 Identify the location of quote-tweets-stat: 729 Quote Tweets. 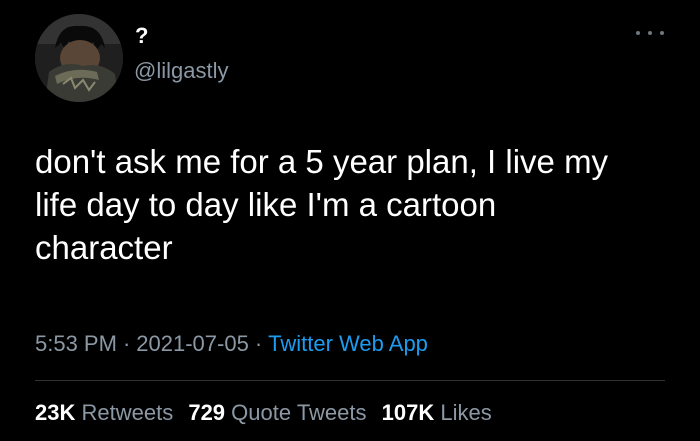
(277, 412).